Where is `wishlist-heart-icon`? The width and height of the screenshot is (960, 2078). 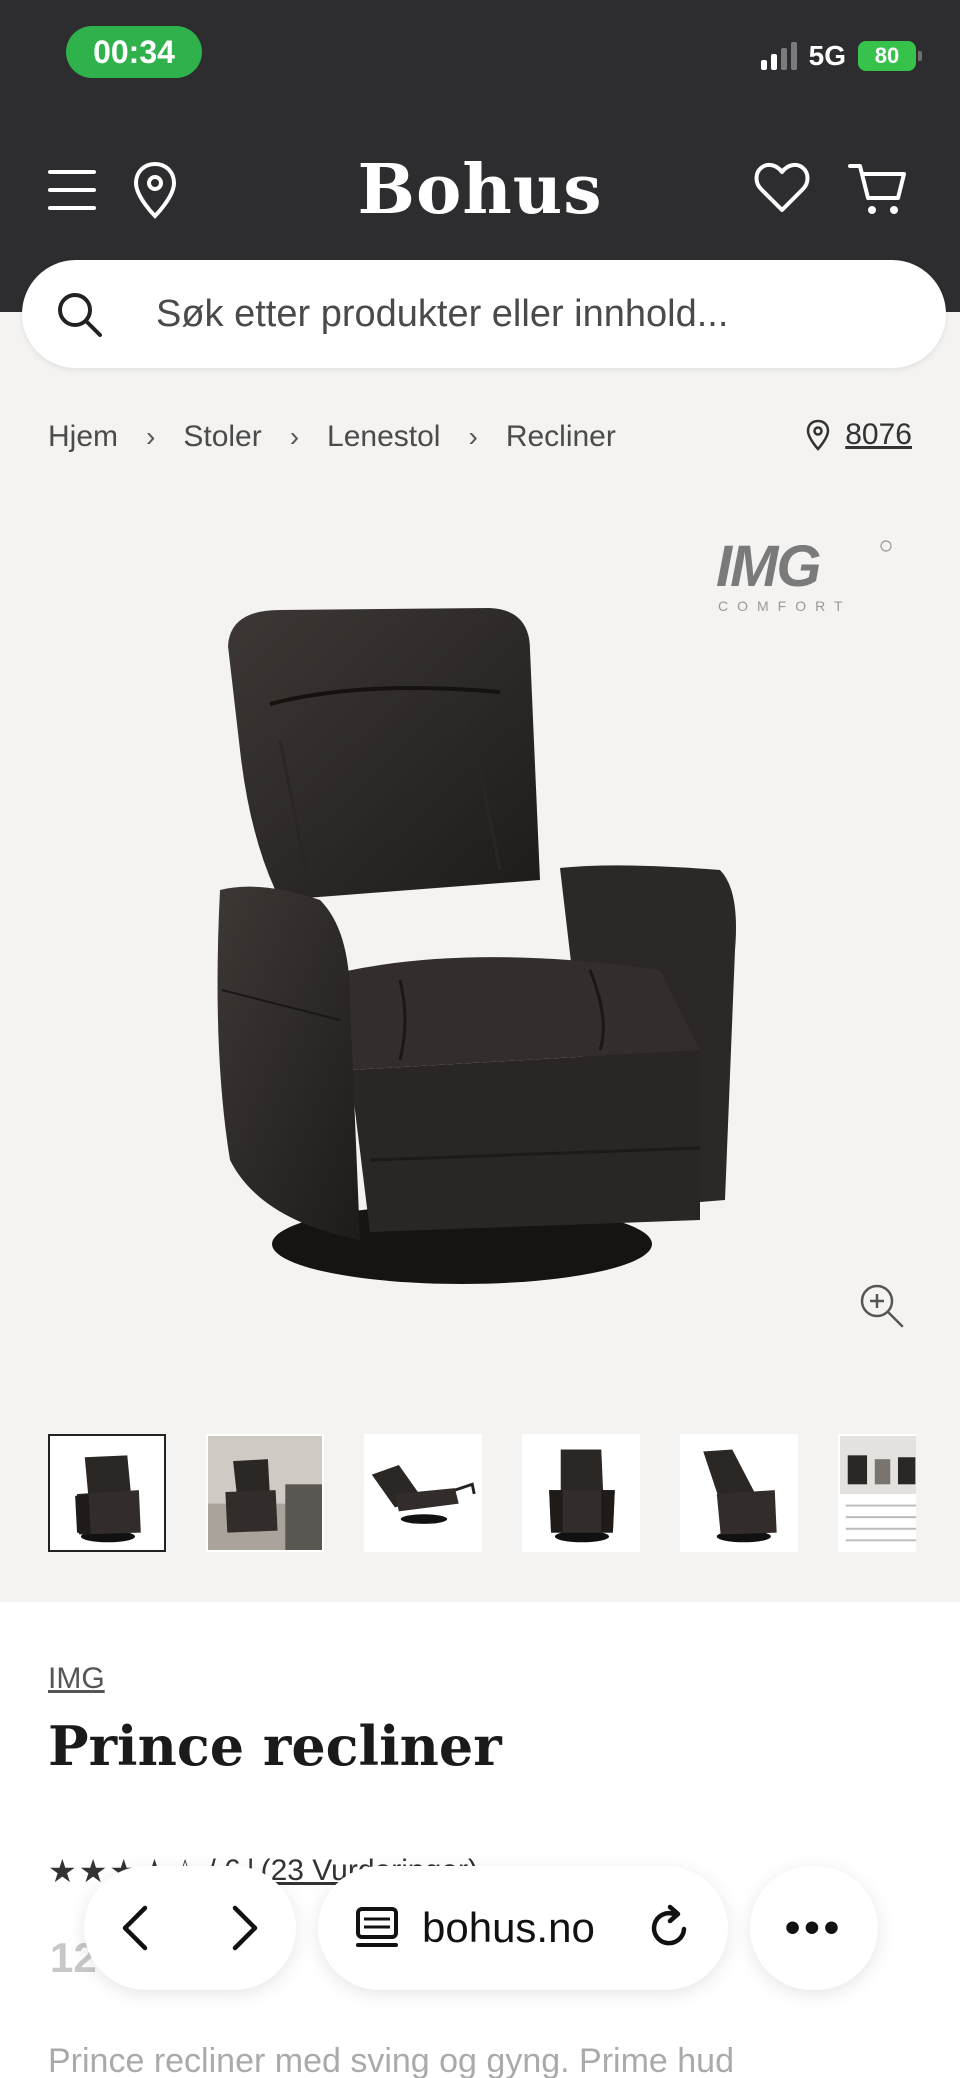
wishlist-heart-icon is located at coordinates (782, 188).